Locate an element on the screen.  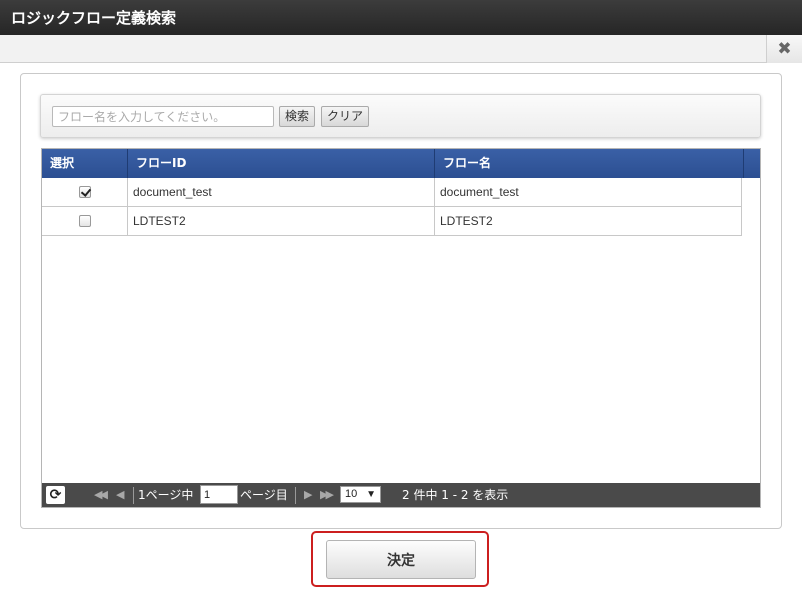
search-panel: 検索 クリア is located at coordinates (400, 116).